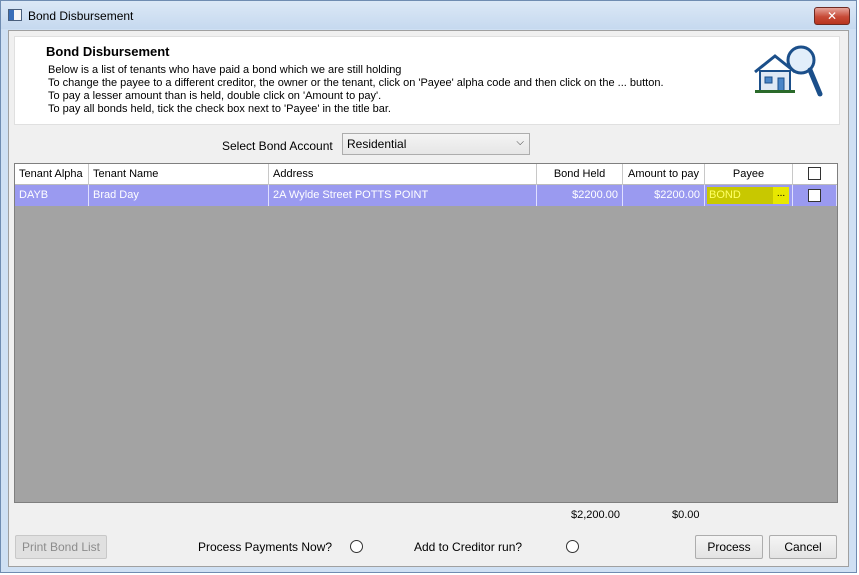 This screenshot has width=859, height=575. What do you see at coordinates (580, 174) in the screenshot?
I see `column-header-bond-held: Bond Held` at bounding box center [580, 174].